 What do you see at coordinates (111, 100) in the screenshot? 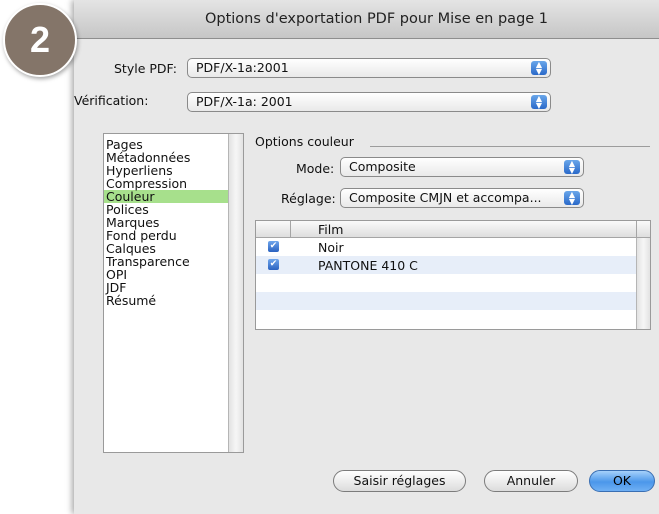
I see `verification-label: Vérification:` at bounding box center [111, 100].